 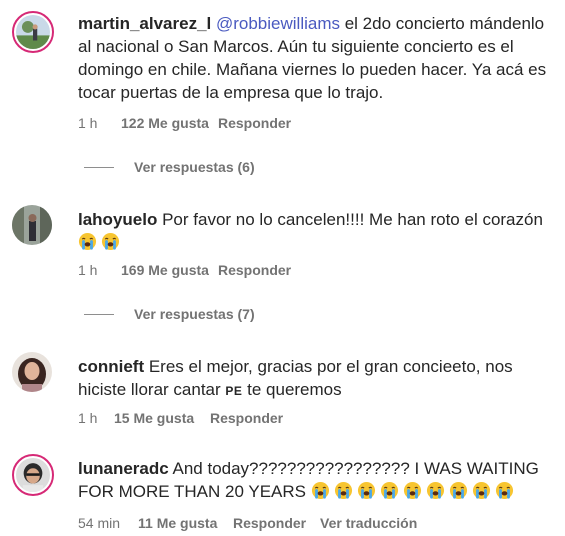 I want to click on view-replies-label: Ver respuestas (6), so click(x=194, y=167).